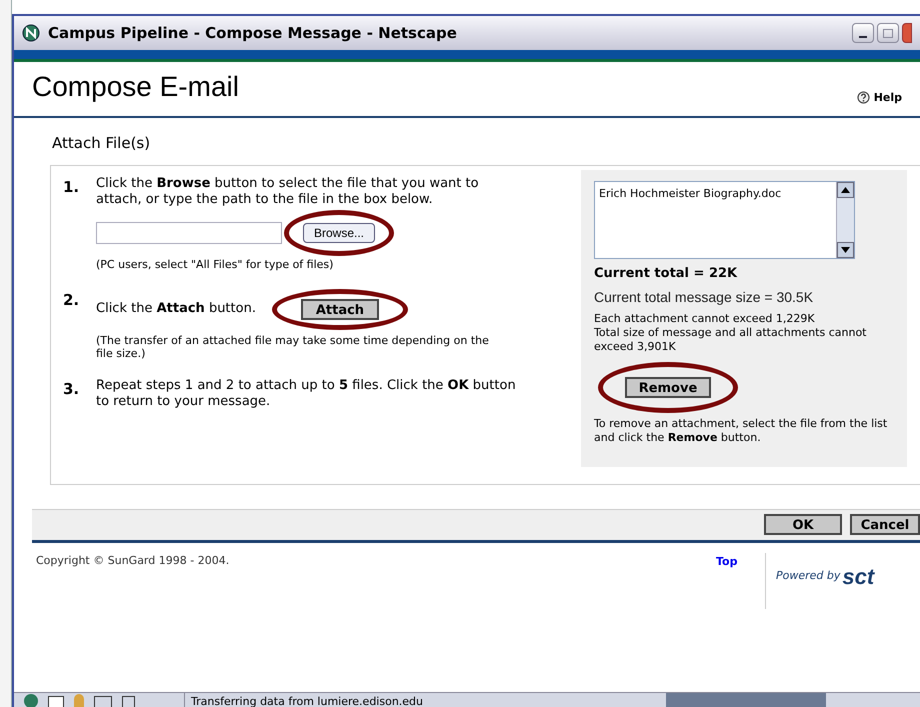  Describe the element at coordinates (705, 319) in the screenshot. I see `size-limit-text: Each attachment cannot exceed 1,229K` at that location.